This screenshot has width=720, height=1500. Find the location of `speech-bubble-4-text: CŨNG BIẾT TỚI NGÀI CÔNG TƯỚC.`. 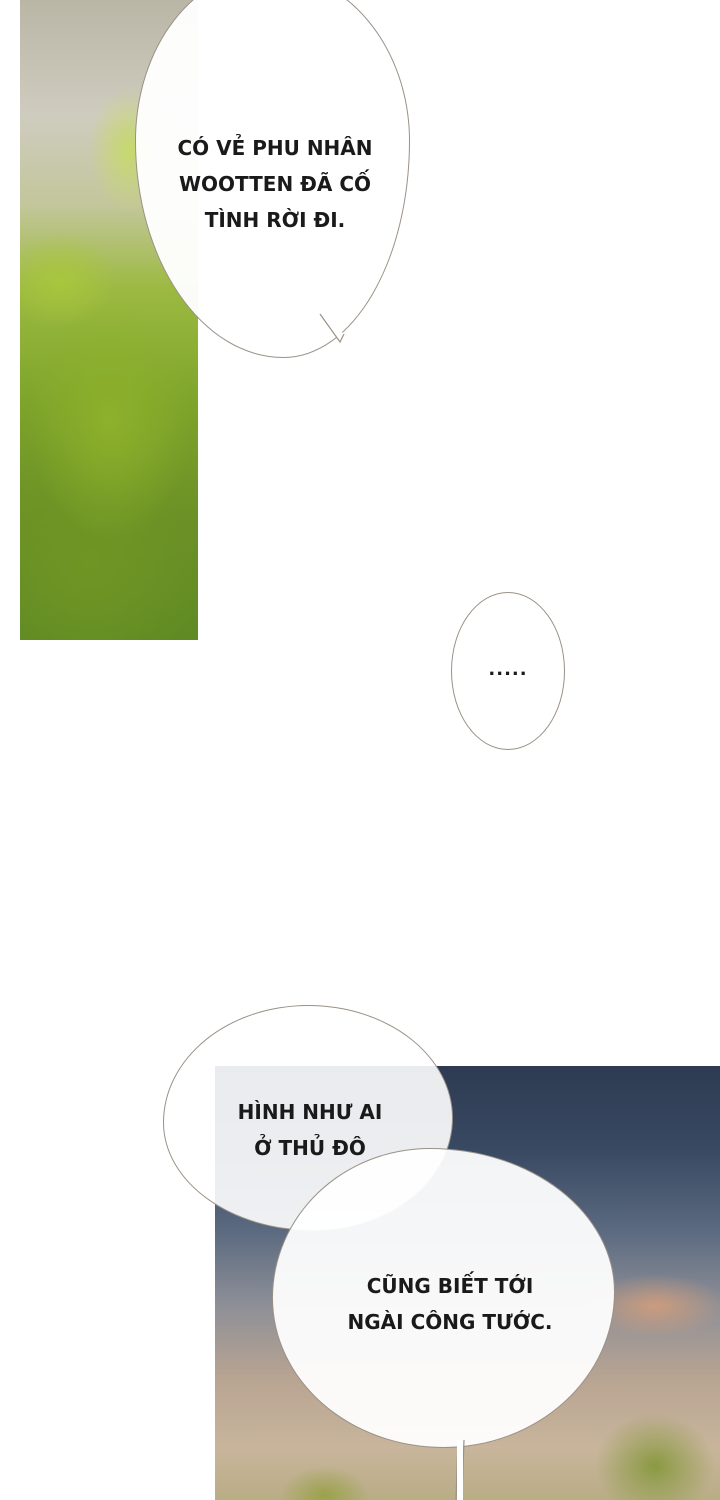

speech-bubble-4-text: CŨNG BIẾT TỚI NGÀI CÔNG TƯỚC. is located at coordinates (450, 1304).